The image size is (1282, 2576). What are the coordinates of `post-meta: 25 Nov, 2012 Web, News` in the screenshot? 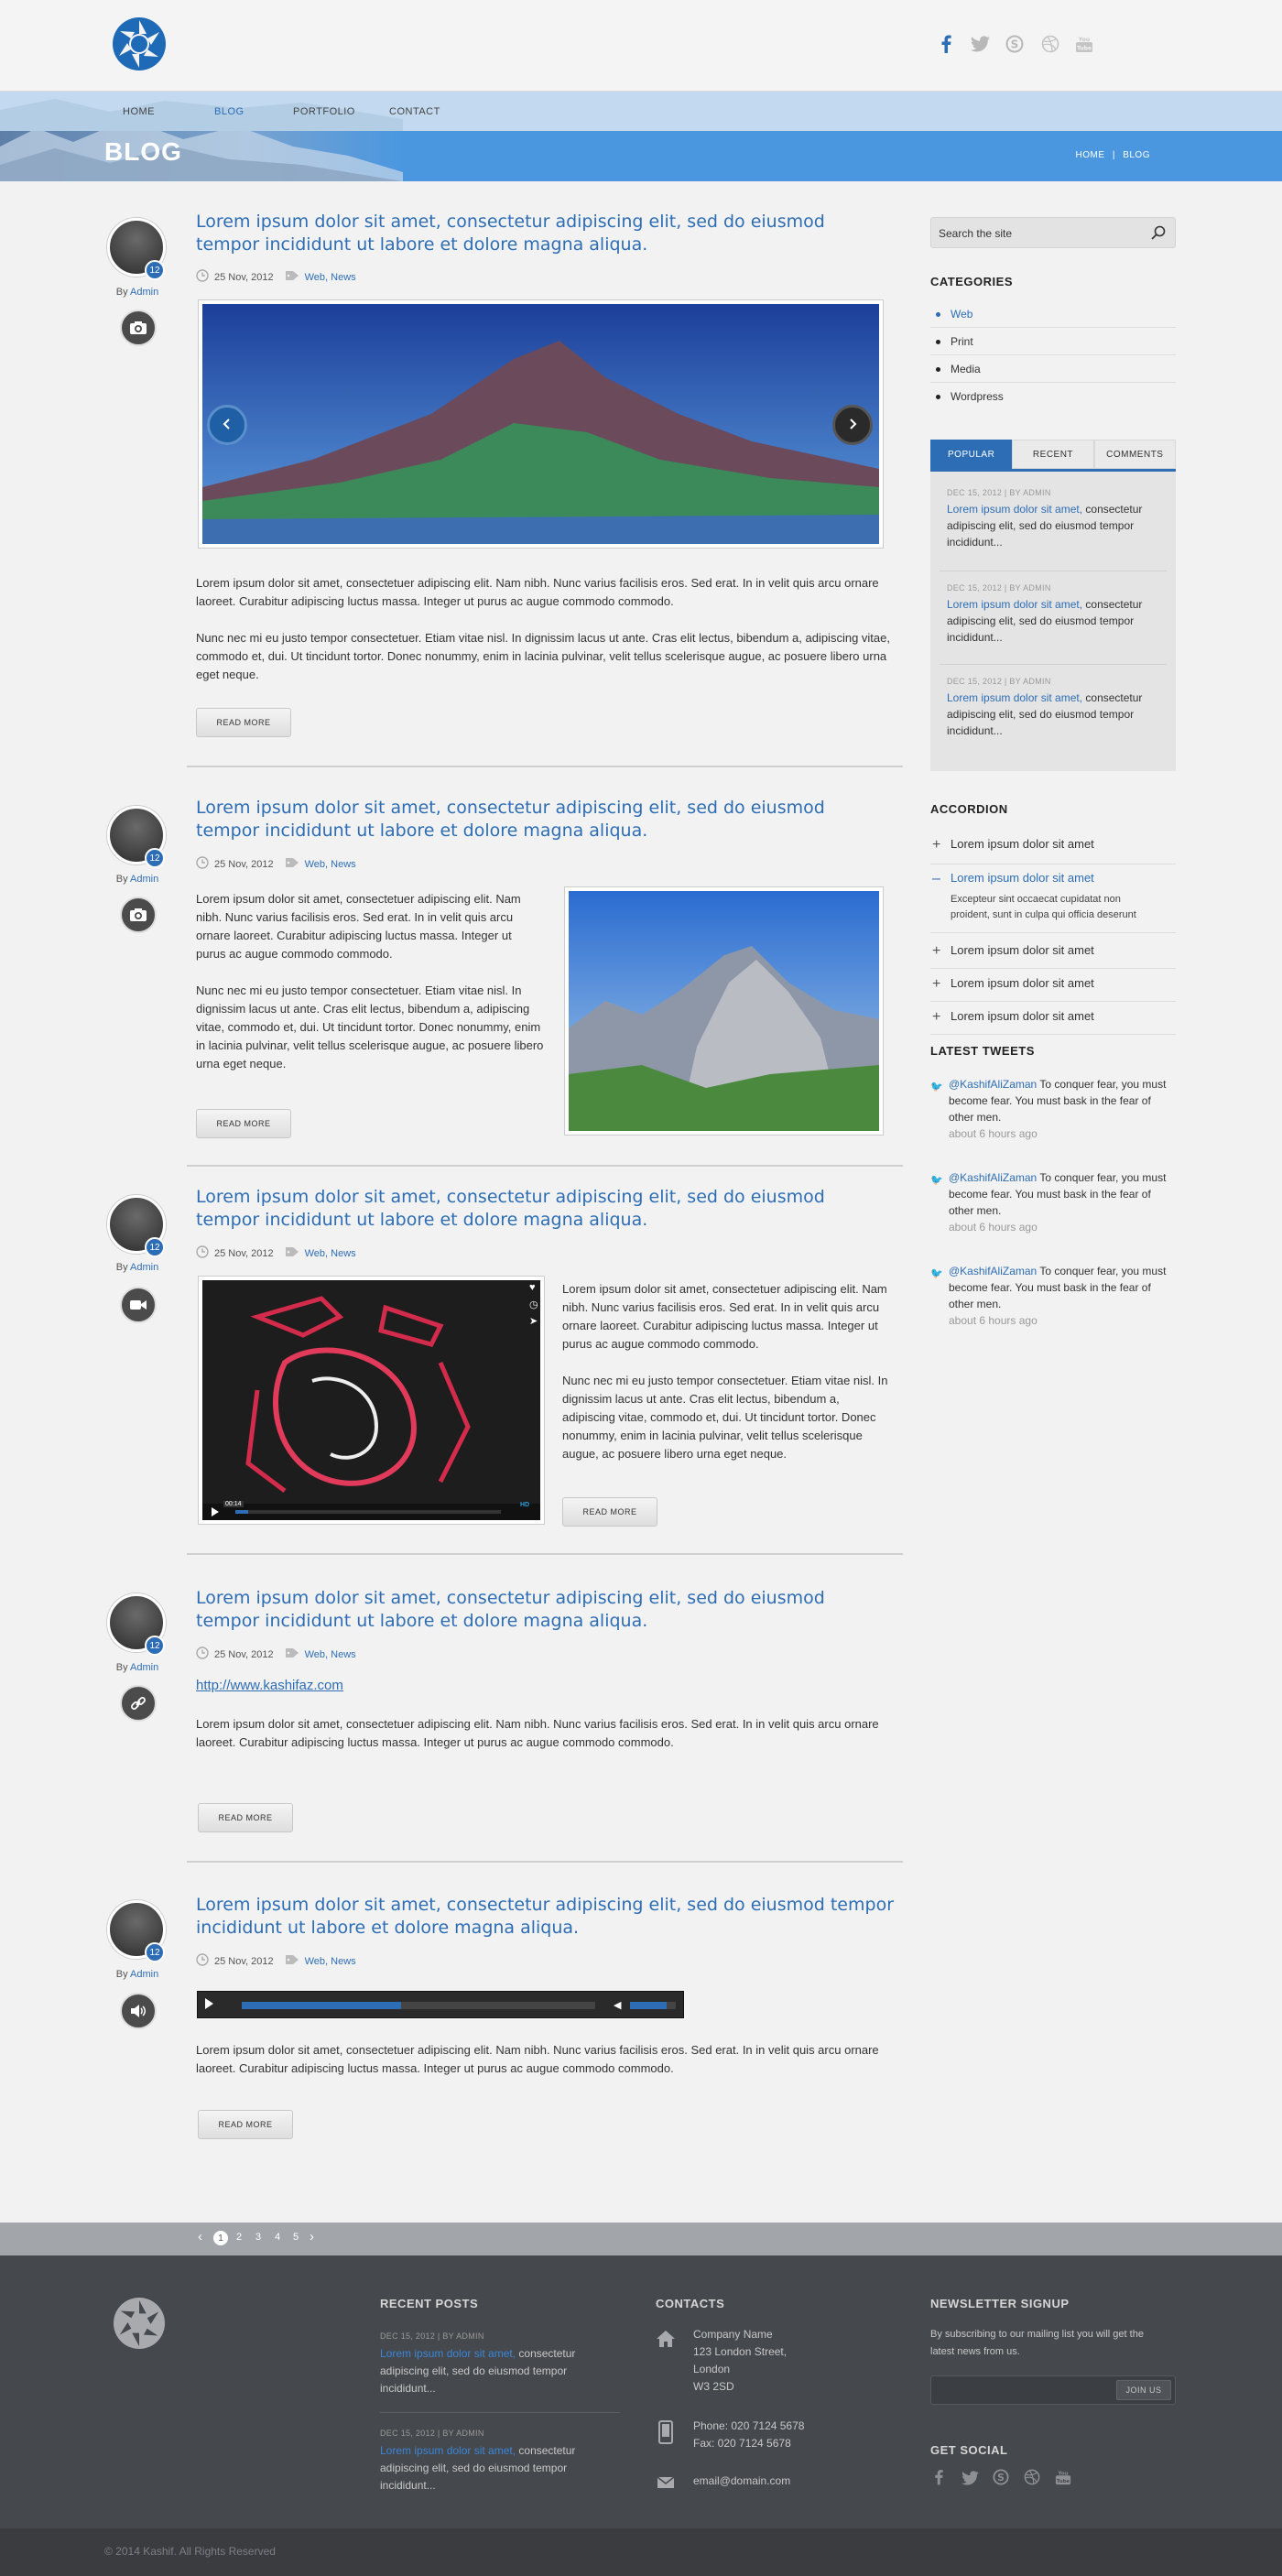 It's located at (276, 1961).